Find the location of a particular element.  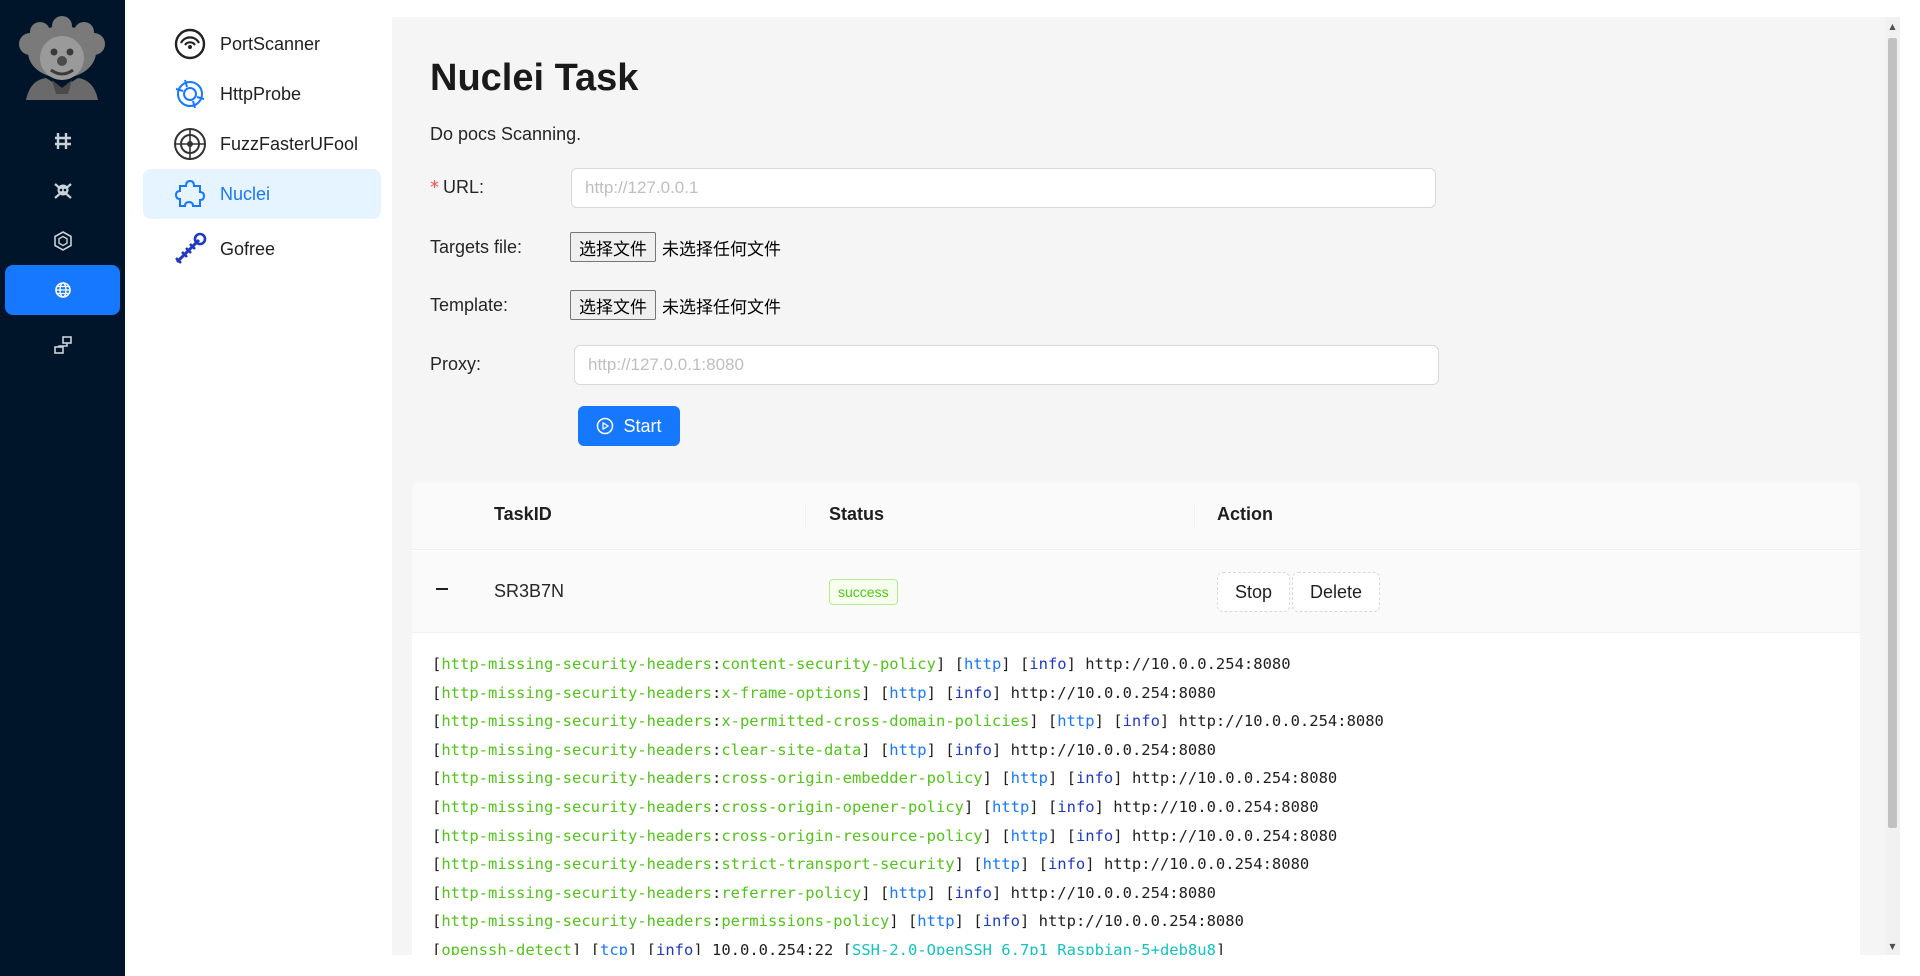

menu-item-httpprobe: HttpProbe is located at coordinates (262, 94).